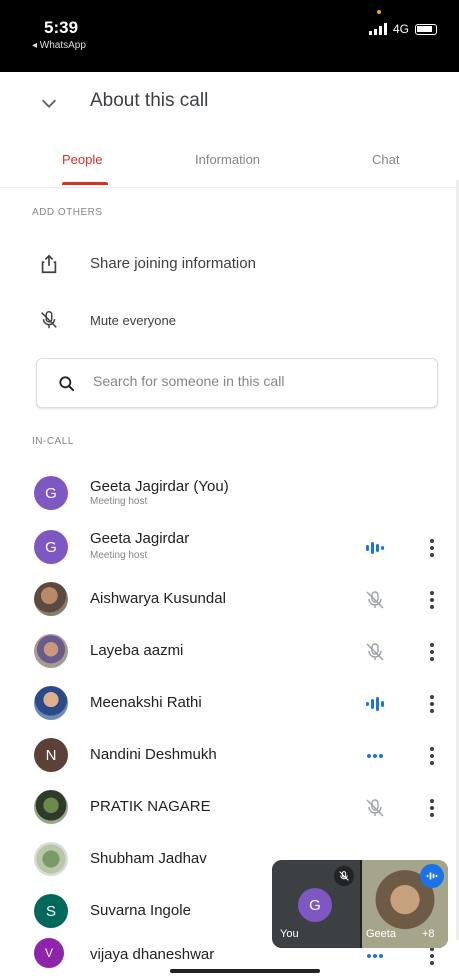 This screenshot has width=459, height=980. I want to click on avatar: N, so click(51, 755).